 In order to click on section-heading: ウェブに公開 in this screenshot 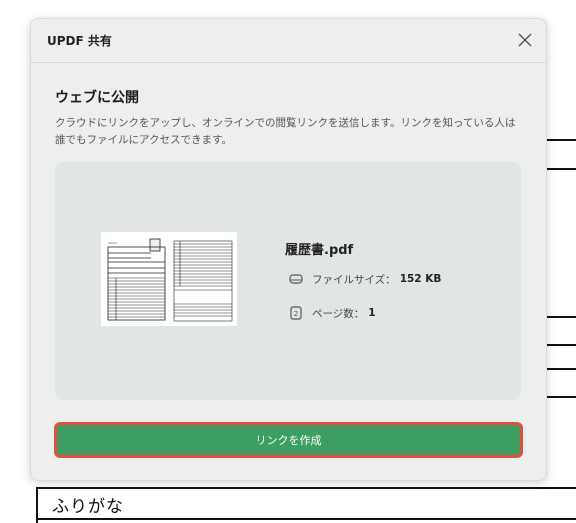, I will do `click(97, 98)`.